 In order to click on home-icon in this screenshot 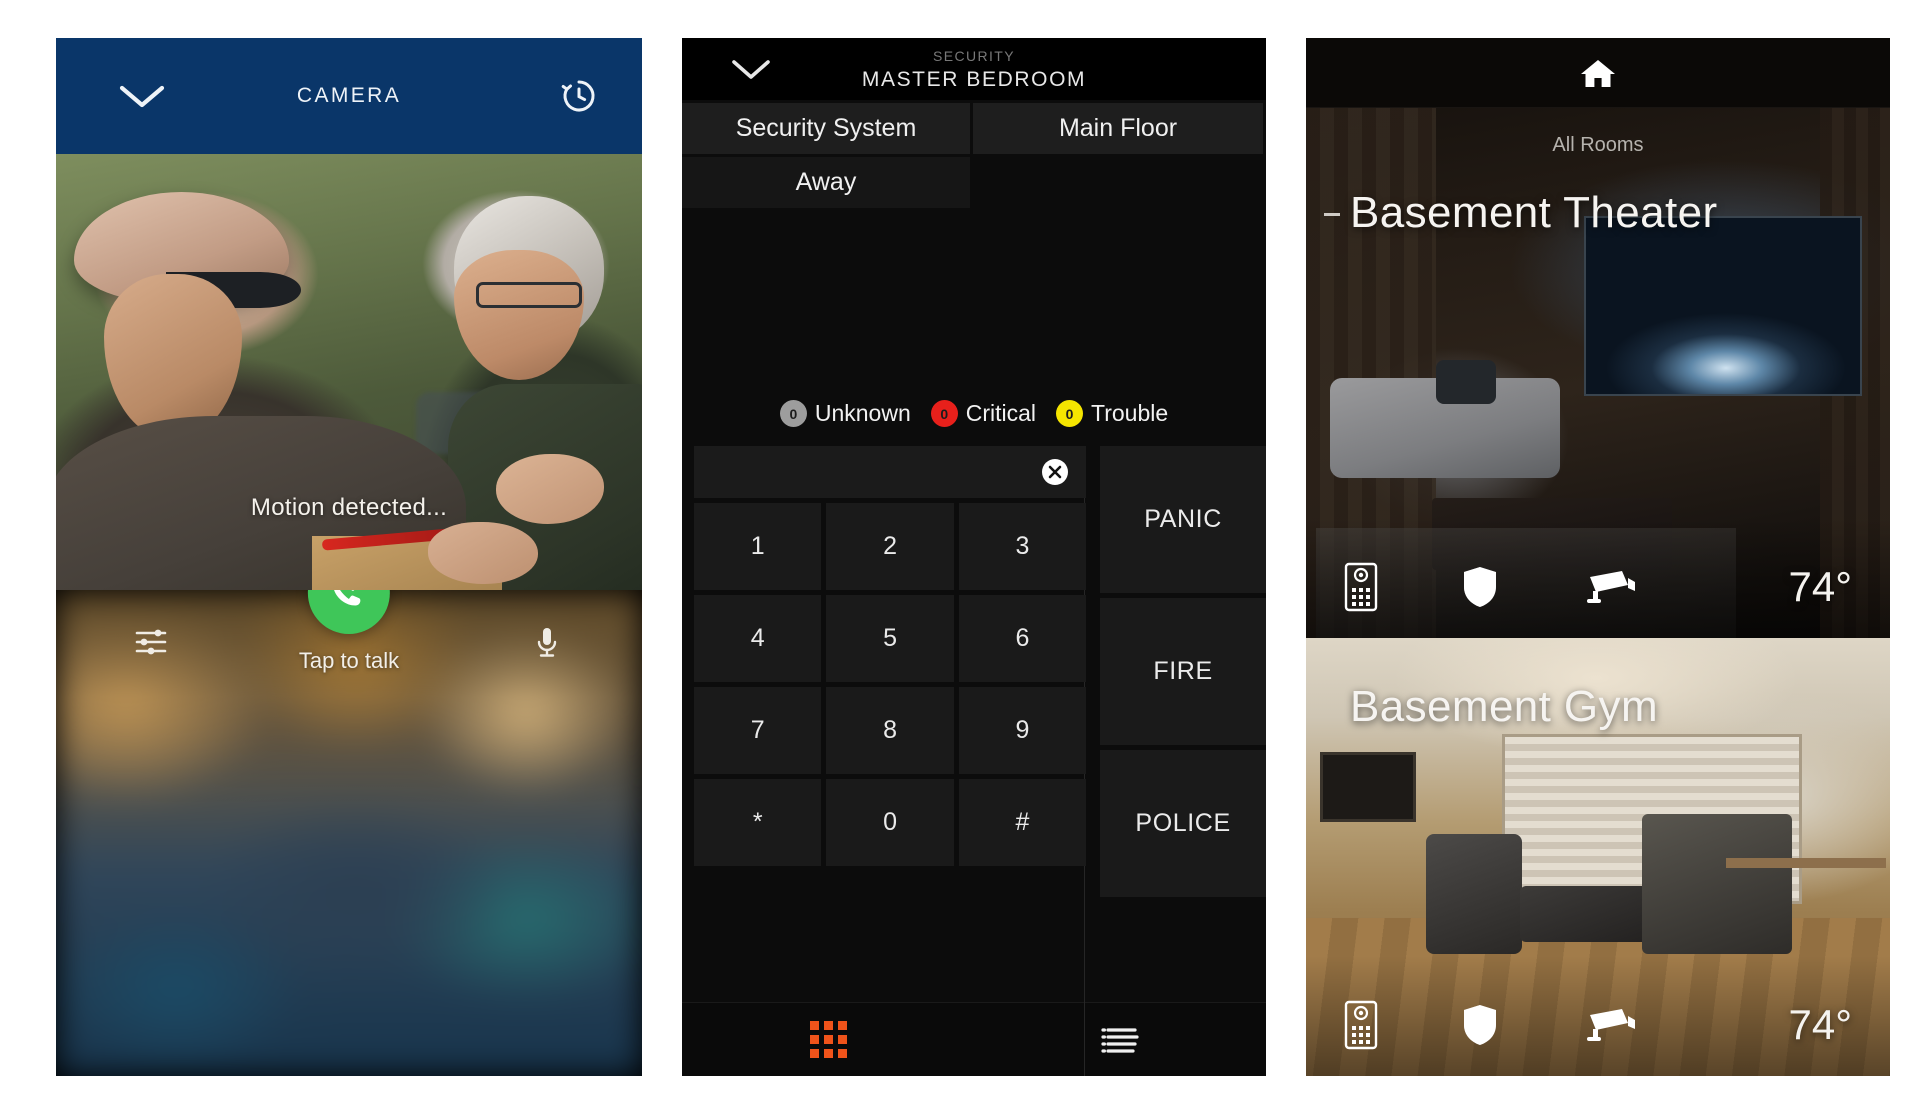, I will do `click(1598, 73)`.